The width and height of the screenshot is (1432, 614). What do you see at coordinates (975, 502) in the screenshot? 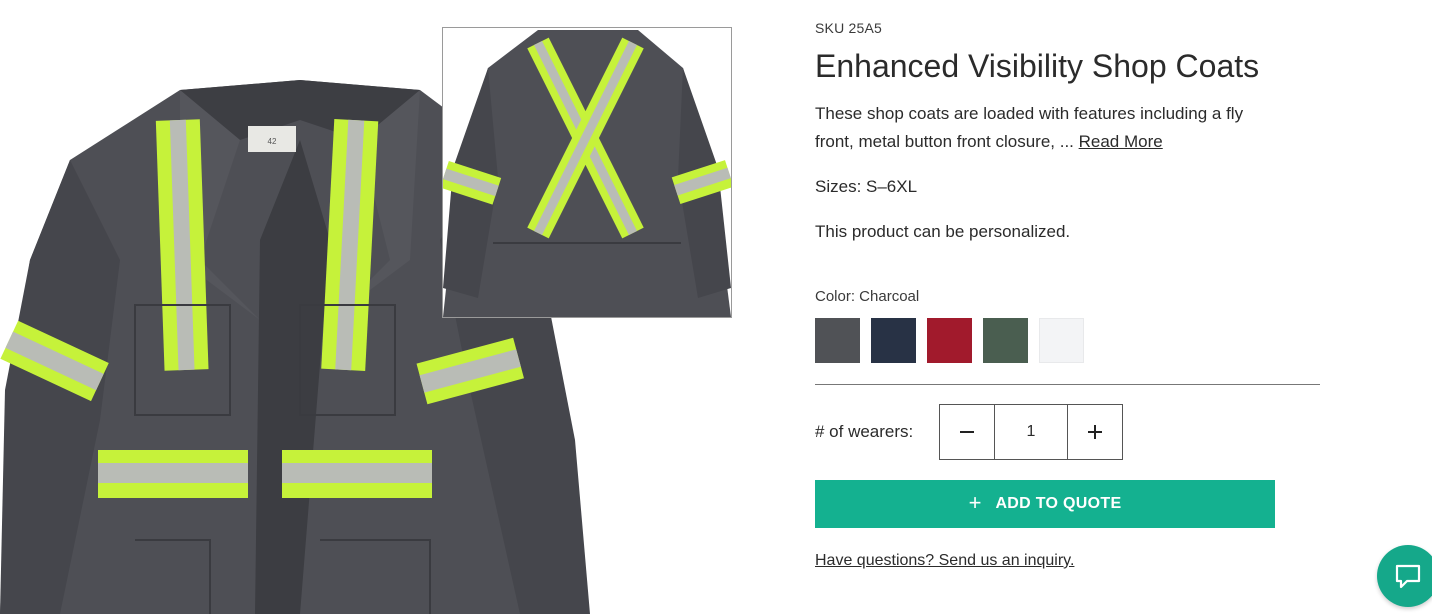
I see `add-plus-icon: +` at bounding box center [975, 502].